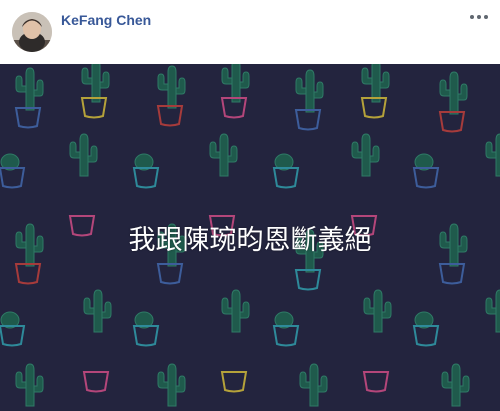 The width and height of the screenshot is (500, 411). Describe the element at coordinates (250, 240) in the screenshot. I see `post-text: 我跟陳琬昀恩斷義絕` at that location.